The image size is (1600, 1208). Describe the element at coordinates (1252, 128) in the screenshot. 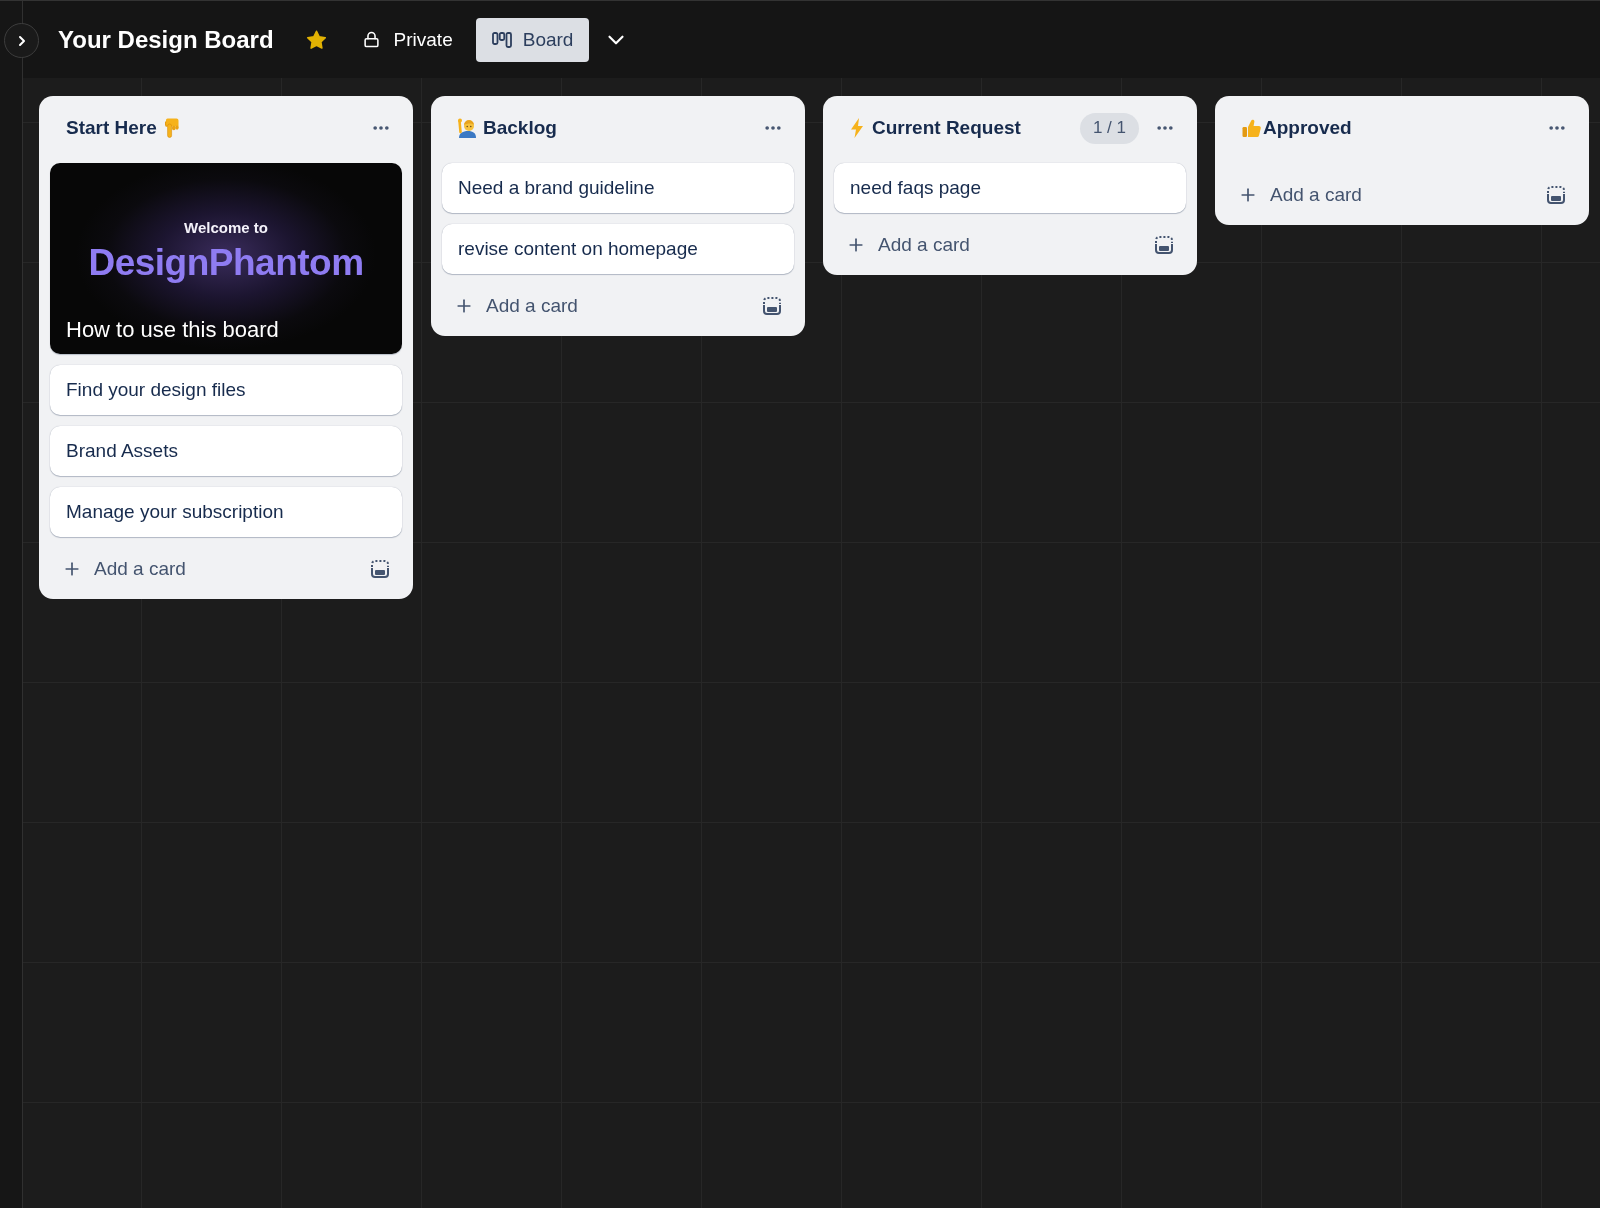

I see `thumbs-up-icon` at that location.